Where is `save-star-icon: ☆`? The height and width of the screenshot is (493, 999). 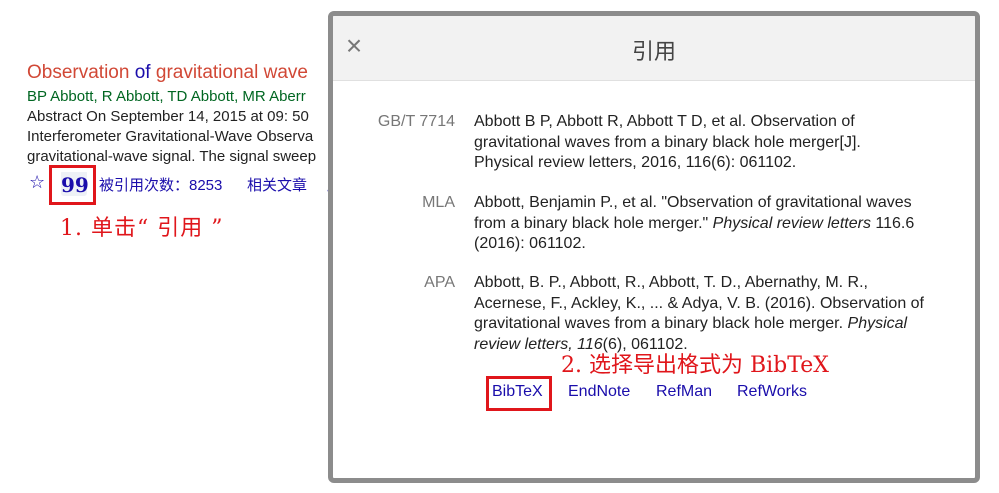
save-star-icon: ☆ is located at coordinates (37, 182).